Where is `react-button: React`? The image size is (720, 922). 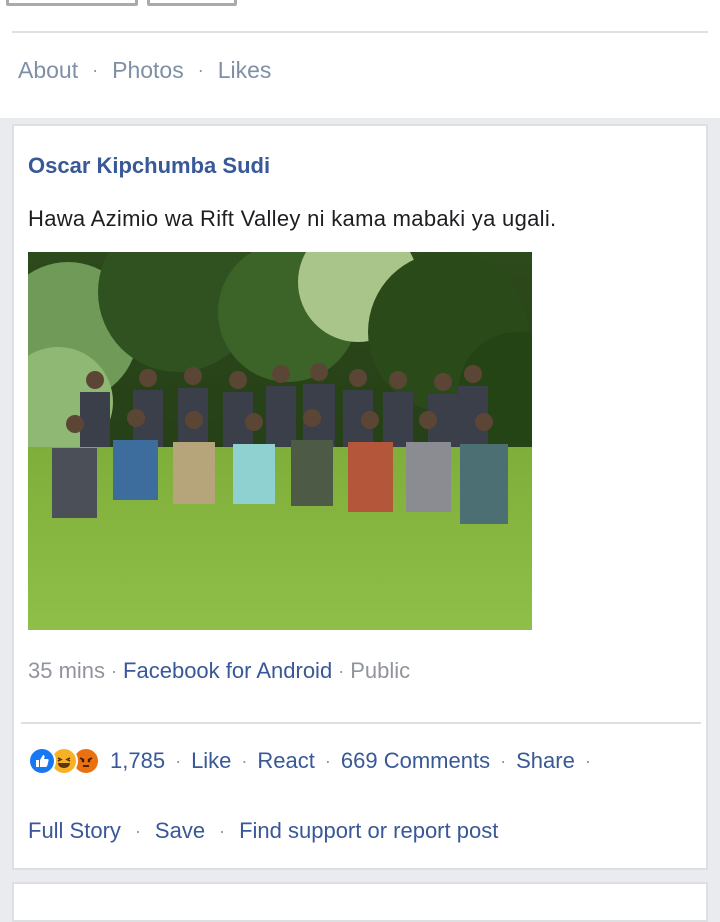 react-button: React is located at coordinates (285, 761).